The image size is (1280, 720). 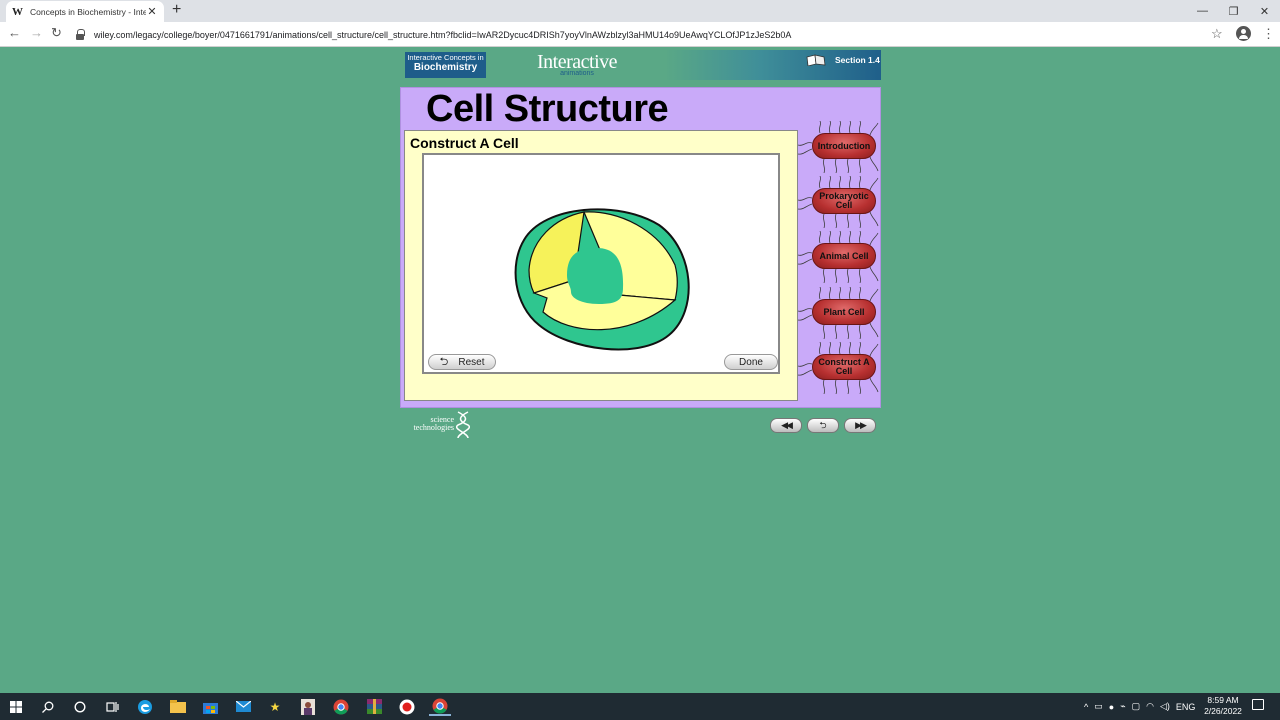 What do you see at coordinates (444, 361) in the screenshot?
I see `return-arrow-icon: ⮌` at bounding box center [444, 361].